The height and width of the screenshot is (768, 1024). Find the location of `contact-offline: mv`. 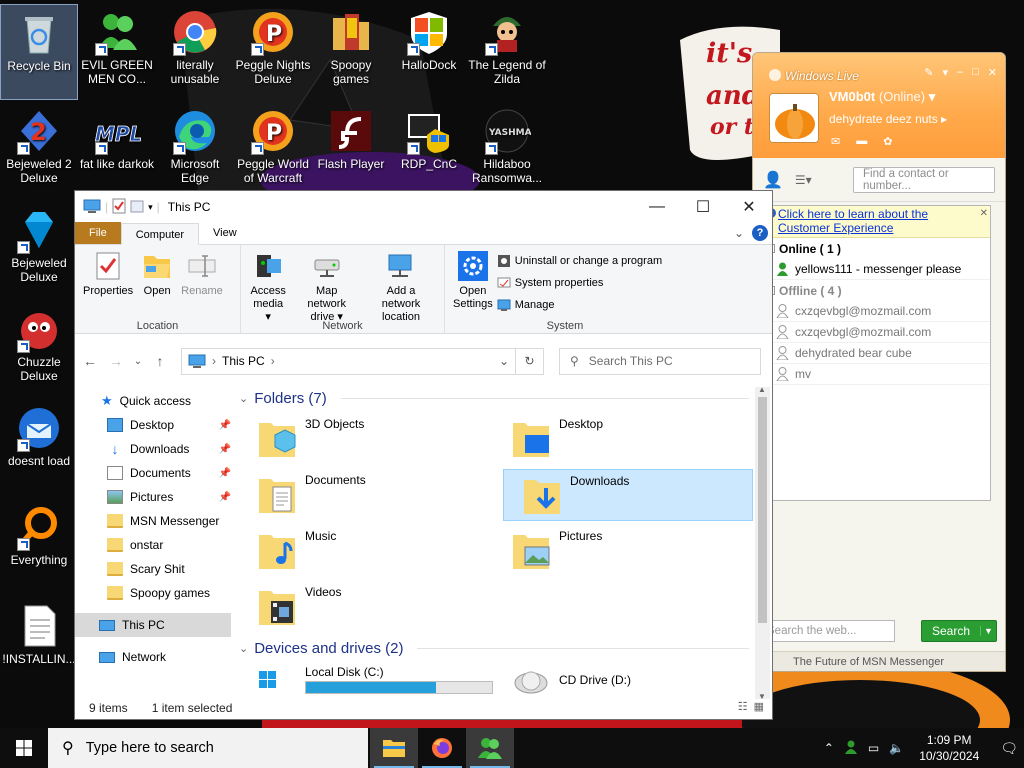

contact-offline: mv is located at coordinates (877, 374).